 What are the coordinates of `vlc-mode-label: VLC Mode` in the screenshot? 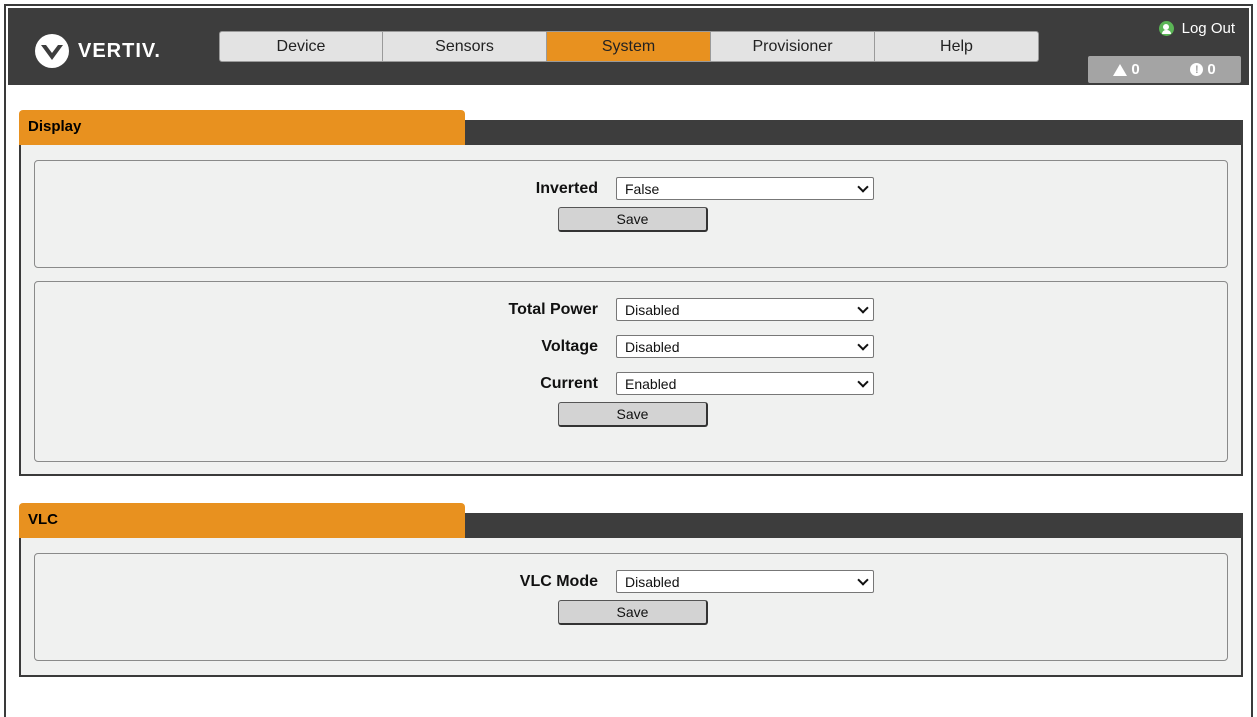 It's located at (558, 581).